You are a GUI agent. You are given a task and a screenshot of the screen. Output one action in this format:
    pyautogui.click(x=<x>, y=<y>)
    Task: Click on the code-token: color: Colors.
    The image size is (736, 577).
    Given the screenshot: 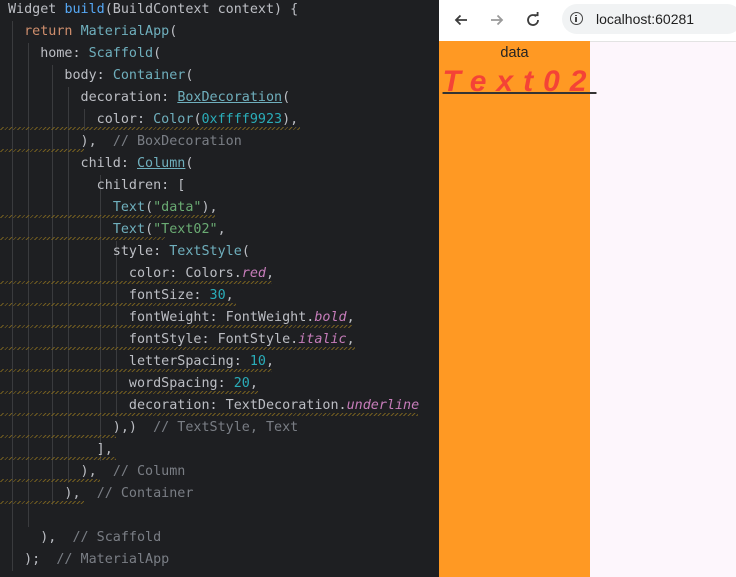 What is the action you would take?
    pyautogui.click(x=125, y=273)
    